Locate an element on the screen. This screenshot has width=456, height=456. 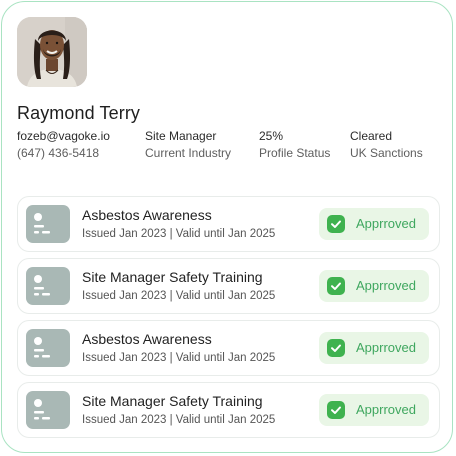
sanctions-info: Cleared UK Sanctions is located at coordinates (386, 145).